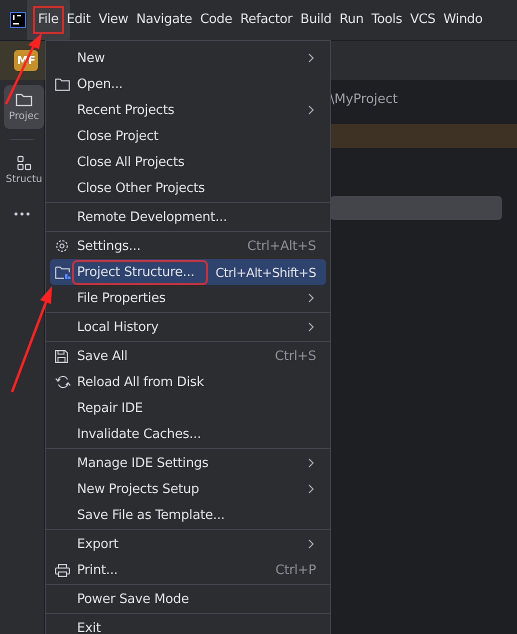 The width and height of the screenshot is (517, 634). I want to click on menu-item: Close Other Projects, so click(188, 188).